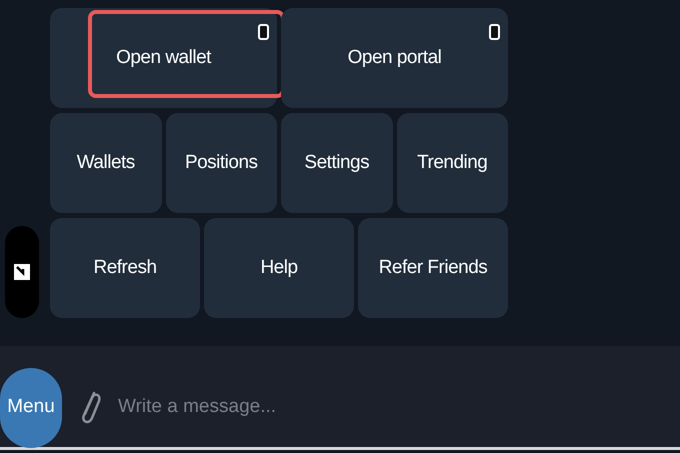 The image size is (680, 453). What do you see at coordinates (125, 268) in the screenshot?
I see `keyboard-button: Refresh` at bounding box center [125, 268].